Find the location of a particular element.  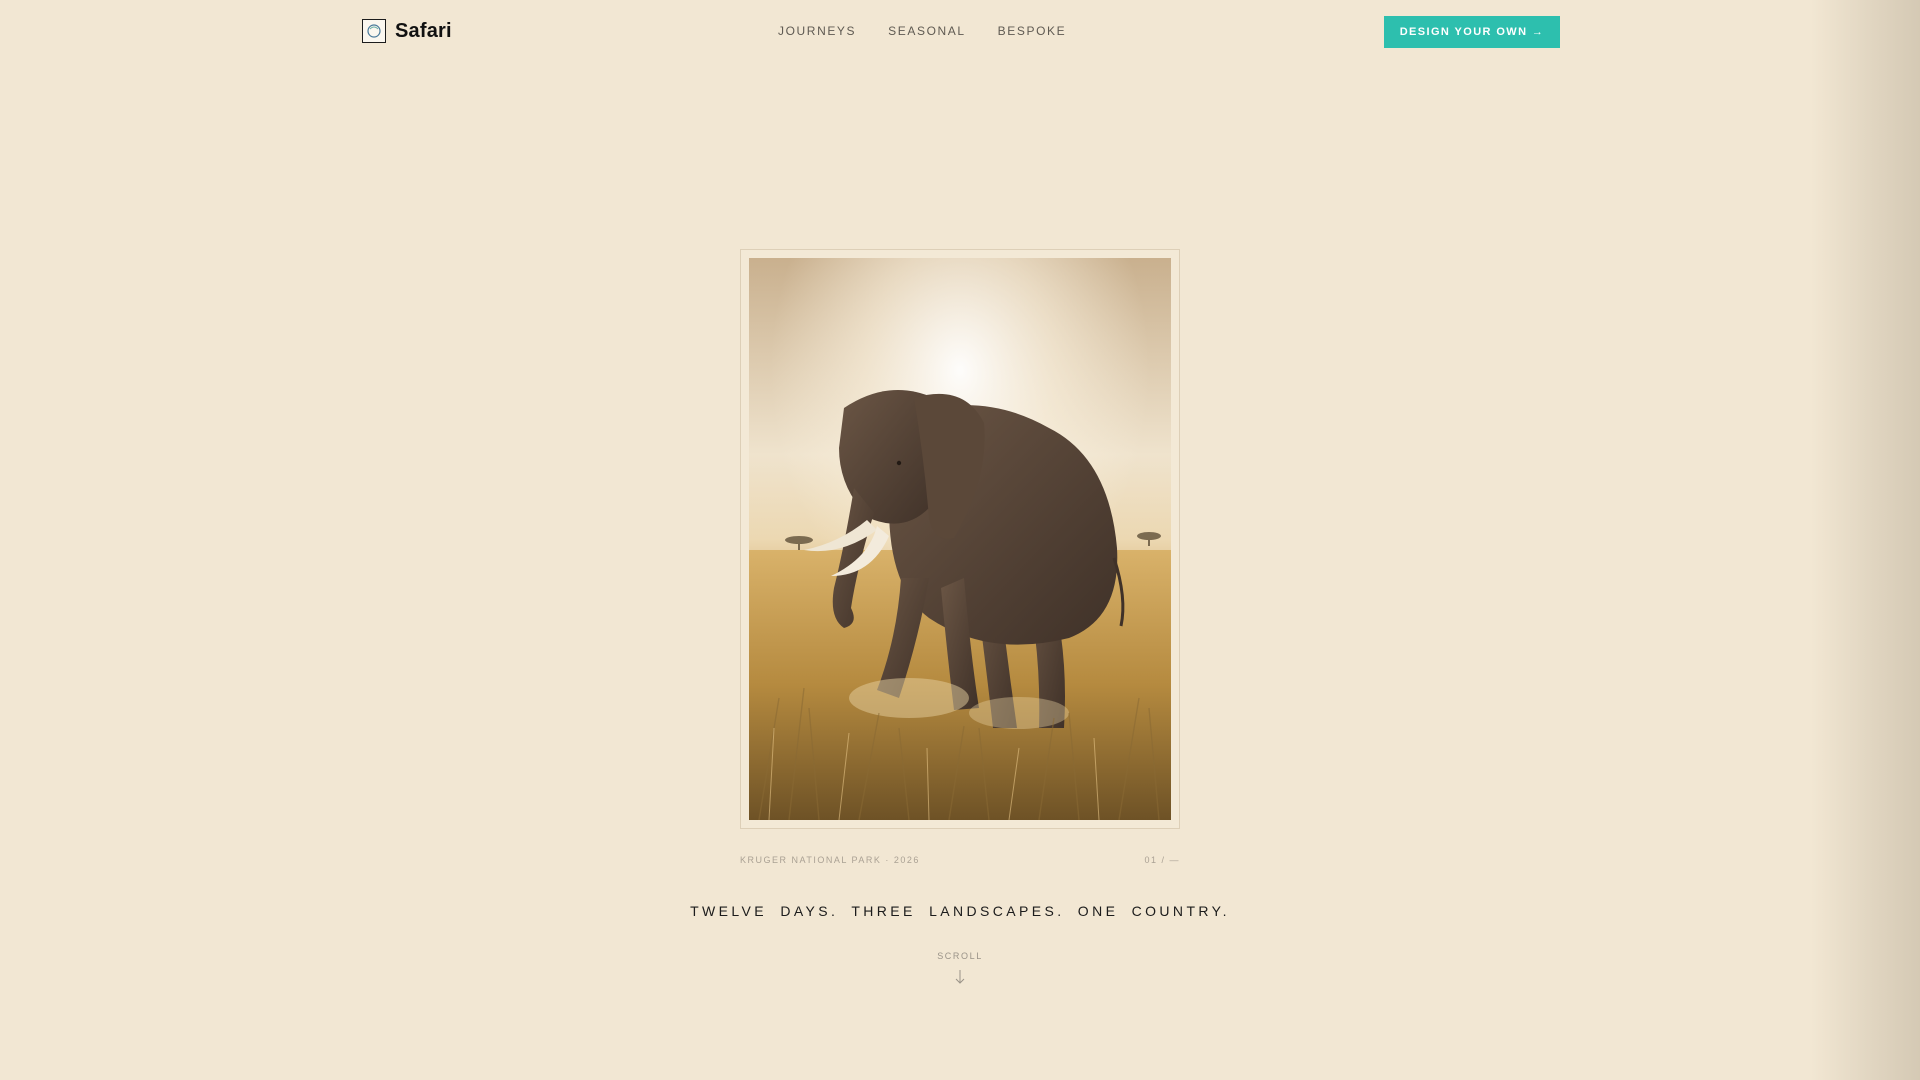

scroll-indicator: SCROLL is located at coordinates (960, 968).